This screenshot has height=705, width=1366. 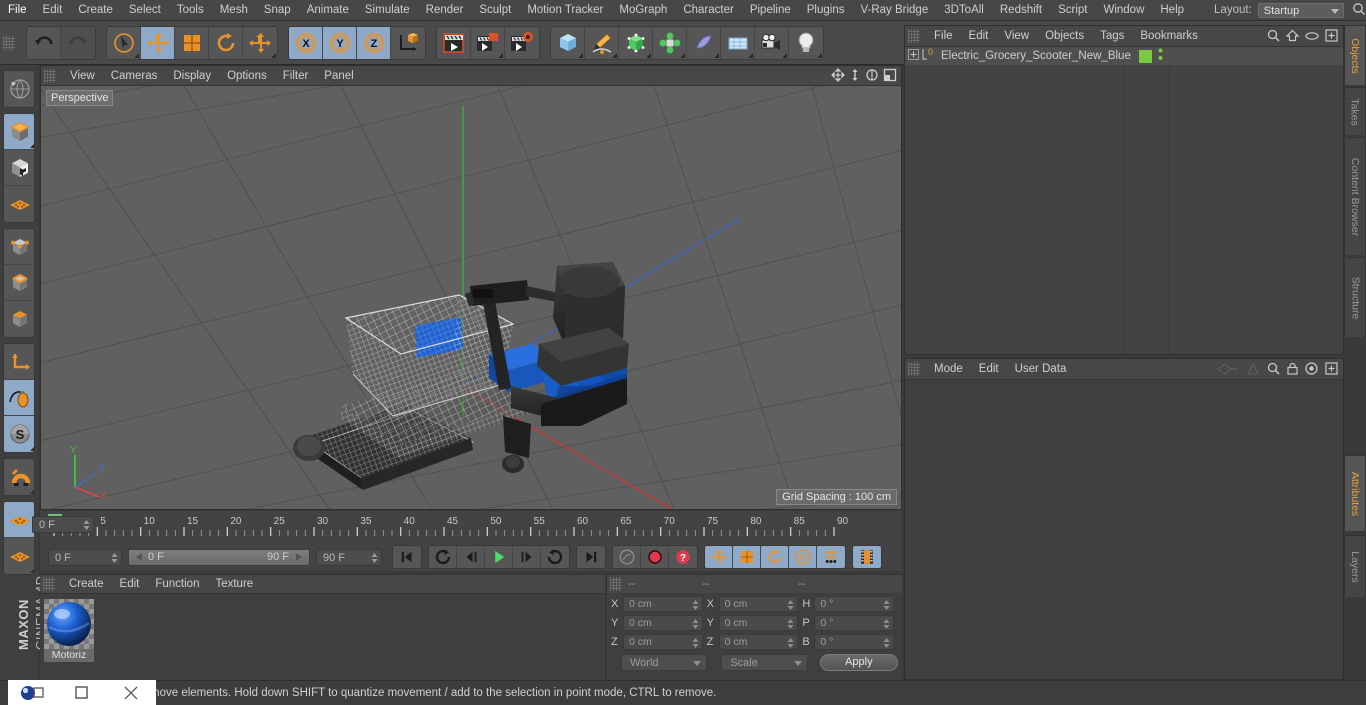 I want to click on pos-x-field: 0 cm, so click(x=663, y=604).